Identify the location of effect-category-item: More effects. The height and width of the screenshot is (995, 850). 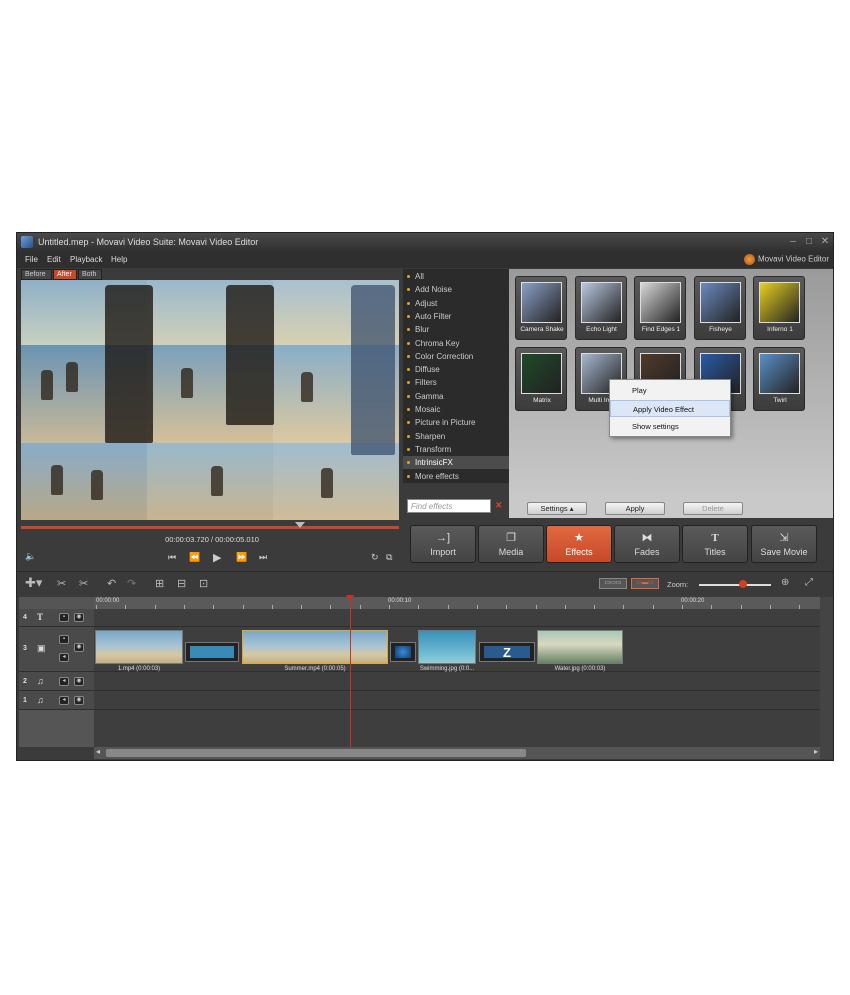
(456, 476).